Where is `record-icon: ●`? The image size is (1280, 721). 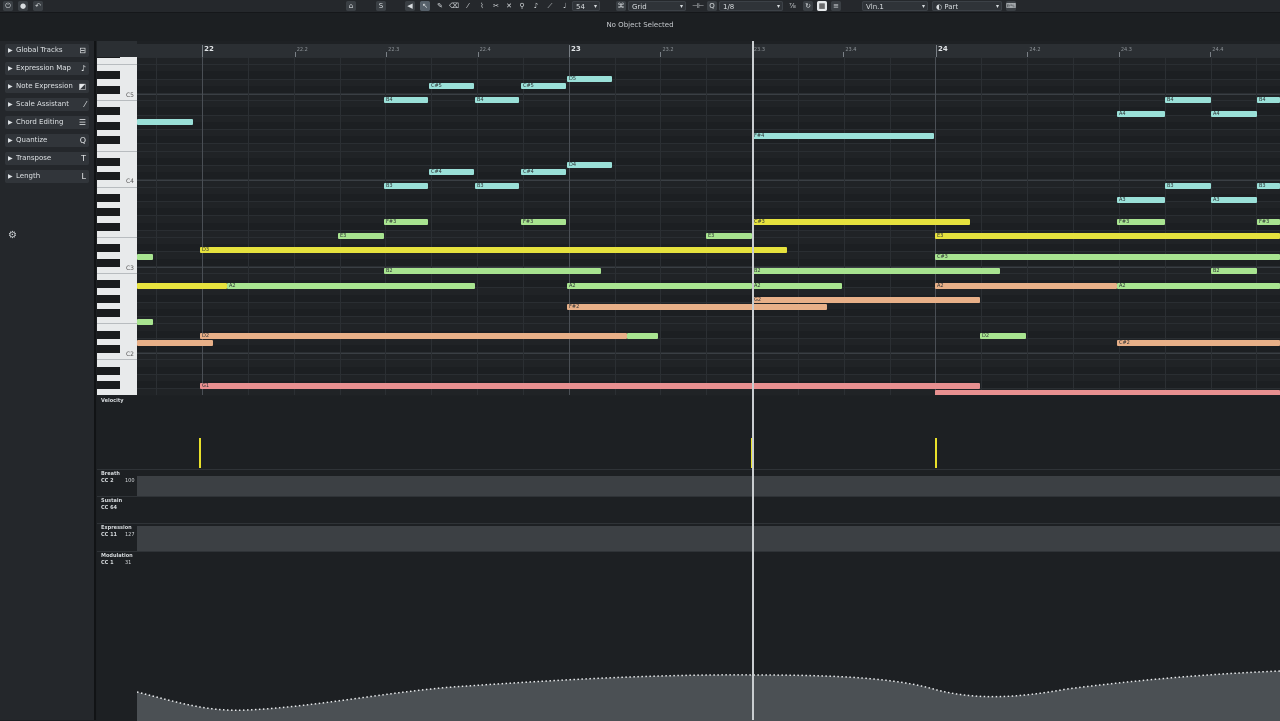 record-icon: ● is located at coordinates (23, 6).